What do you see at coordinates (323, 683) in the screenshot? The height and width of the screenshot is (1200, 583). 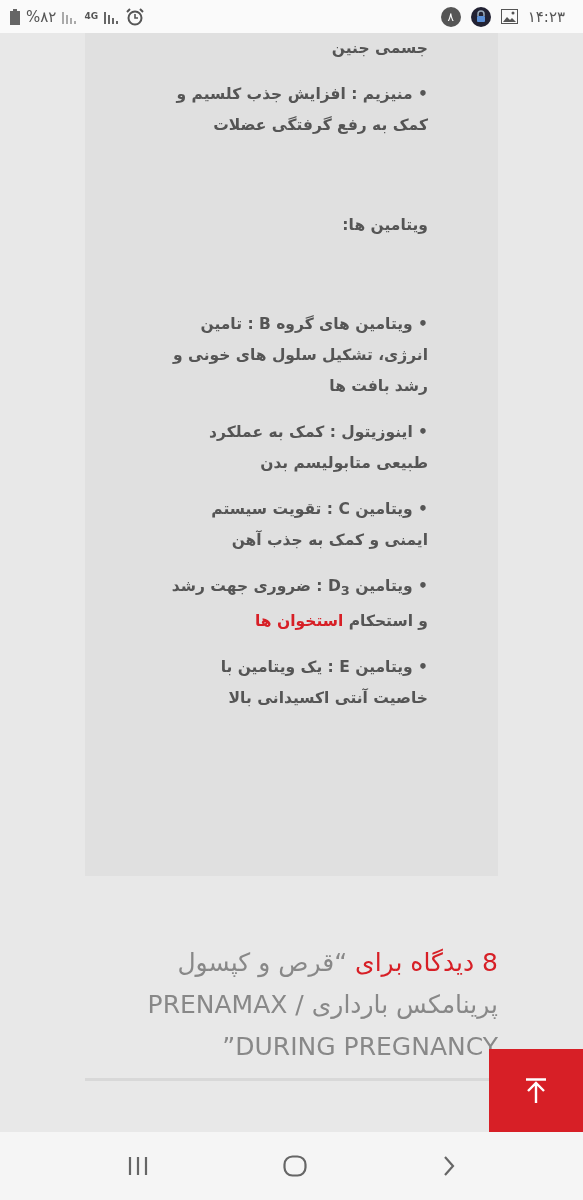 I see `bullet-item: • ویتامین E : یک ویتامین با خاصیت آنتی اکسیدانی بالا` at bounding box center [323, 683].